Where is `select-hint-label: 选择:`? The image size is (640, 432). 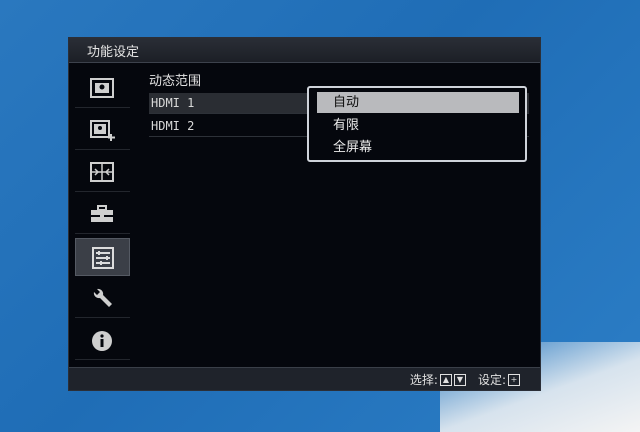
select-hint-label: 选择: is located at coordinates (423, 380).